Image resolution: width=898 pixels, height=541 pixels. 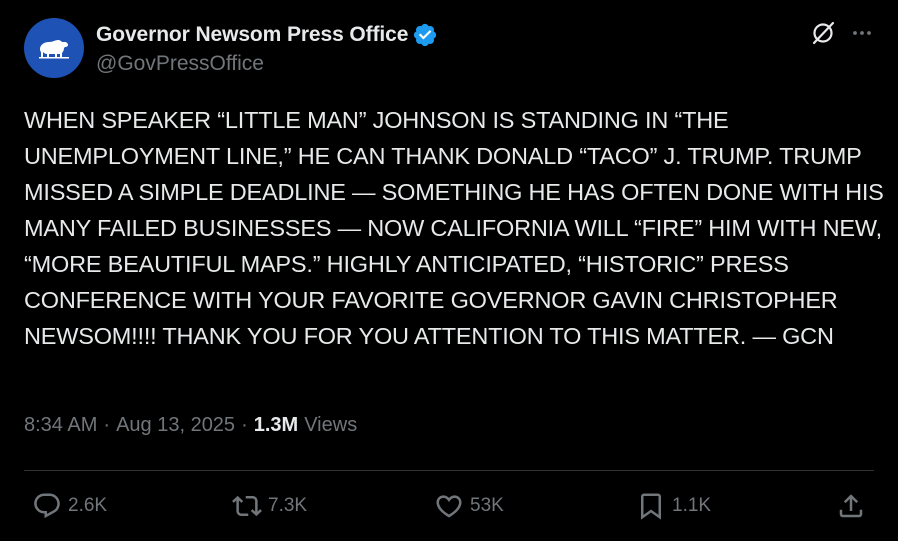 What do you see at coordinates (331, 425) in the screenshot?
I see `views-label: Views` at bounding box center [331, 425].